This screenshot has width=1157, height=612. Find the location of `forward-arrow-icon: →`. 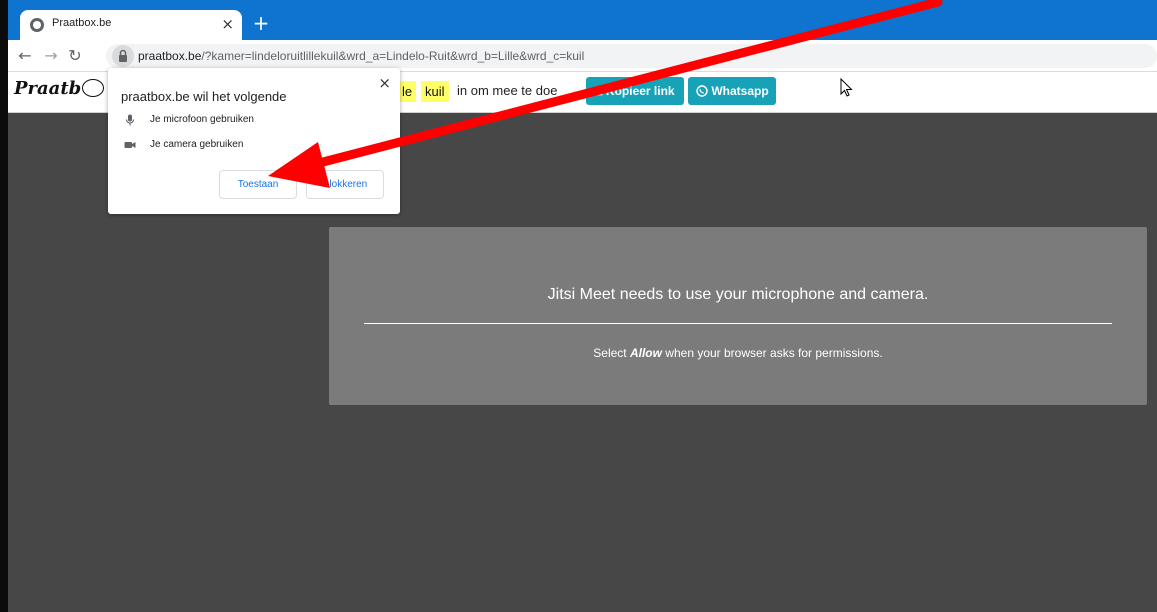

forward-arrow-icon: → is located at coordinates (51, 56).